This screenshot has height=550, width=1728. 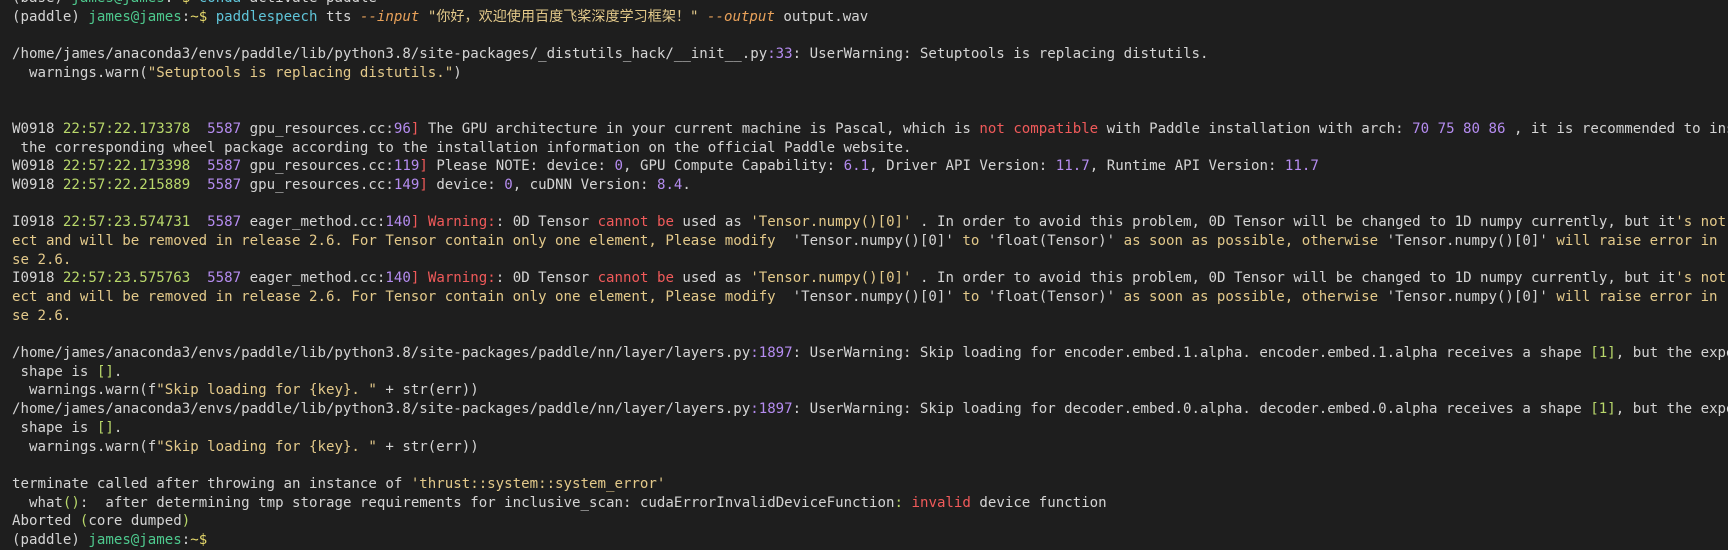 I want to click on terminal-text-segment: activate paddle, so click(x=309, y=3).